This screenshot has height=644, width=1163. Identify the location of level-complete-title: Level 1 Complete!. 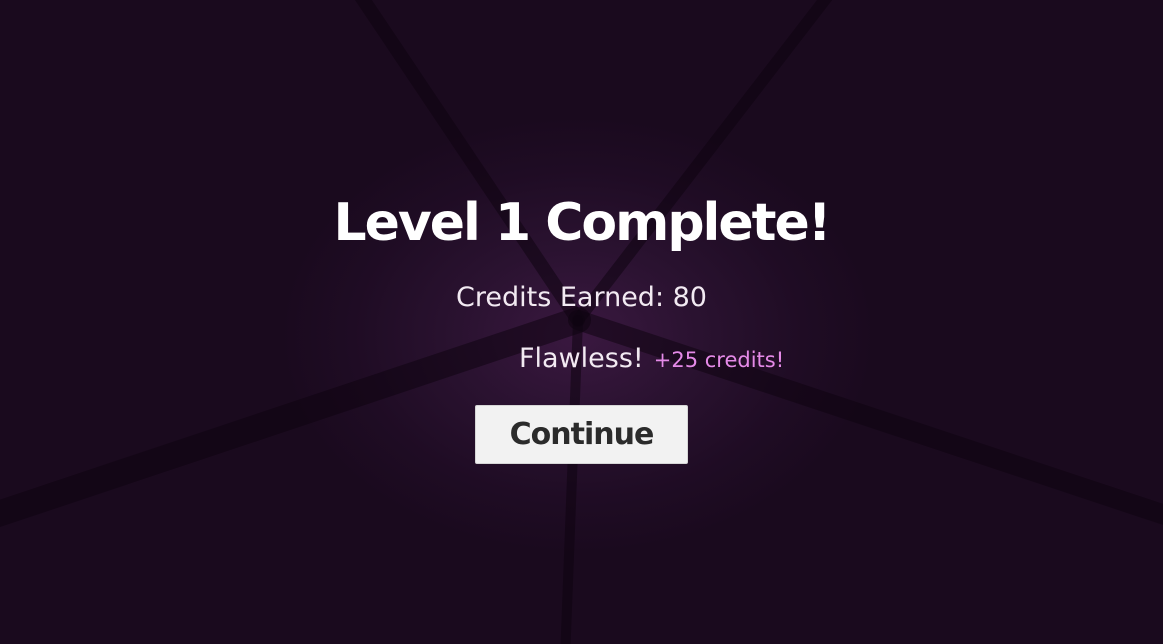
(582, 223).